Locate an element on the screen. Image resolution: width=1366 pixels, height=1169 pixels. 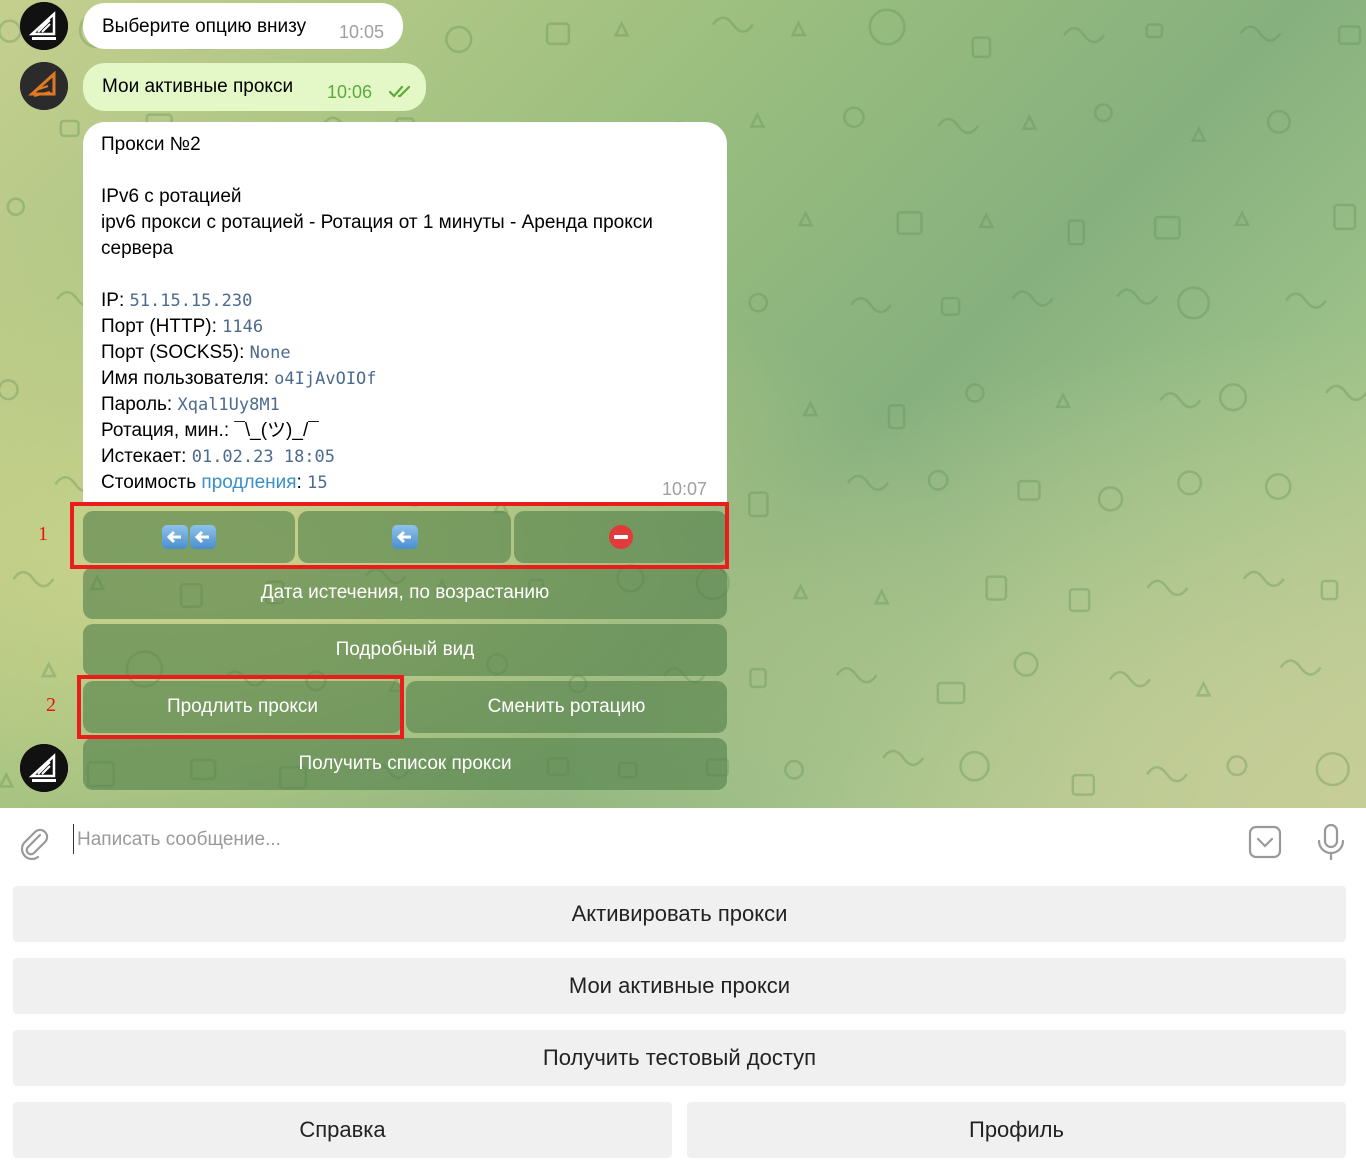
message-bubble: Выберите опцию внизу 10:05 is located at coordinates (243, 26).